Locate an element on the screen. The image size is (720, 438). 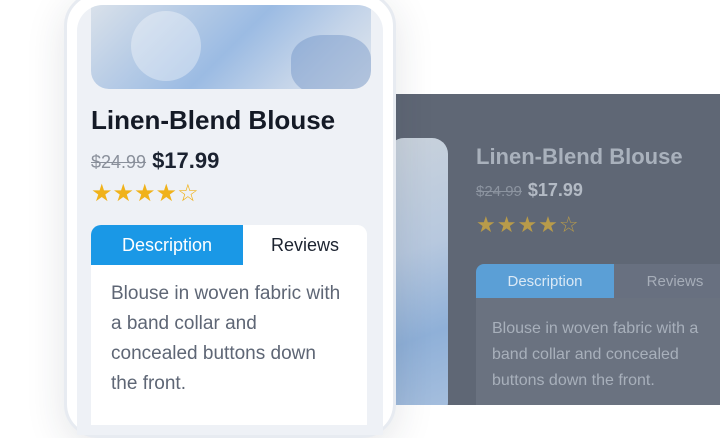
background-product-title: Linen-Blend Blouse is located at coordinates (579, 156).